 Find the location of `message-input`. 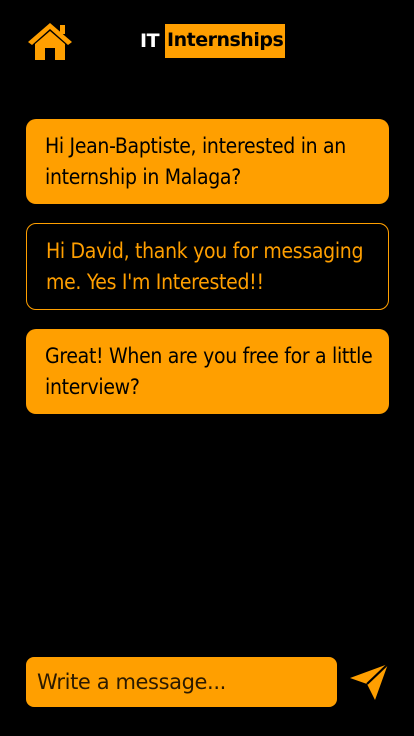

message-input is located at coordinates (181, 682).